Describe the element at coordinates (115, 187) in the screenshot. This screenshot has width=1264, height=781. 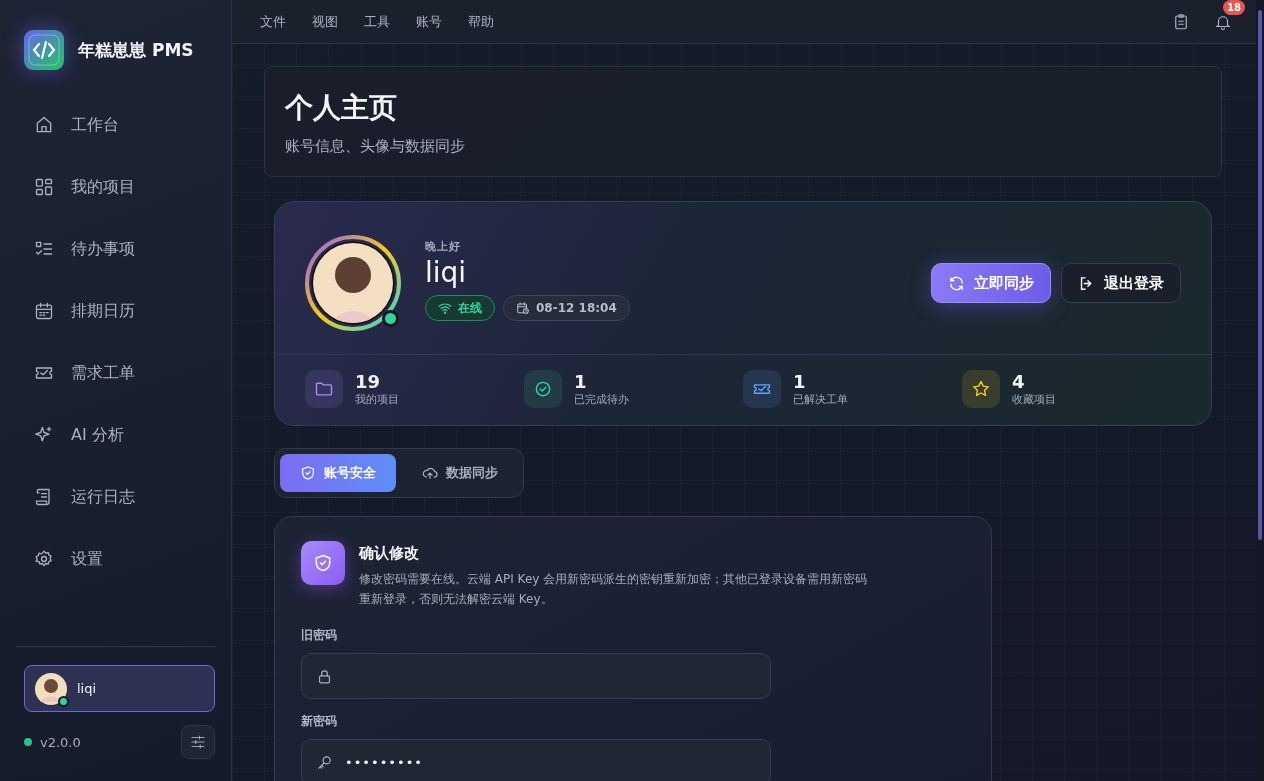
I see `sidebar-item: 我的项目` at that location.